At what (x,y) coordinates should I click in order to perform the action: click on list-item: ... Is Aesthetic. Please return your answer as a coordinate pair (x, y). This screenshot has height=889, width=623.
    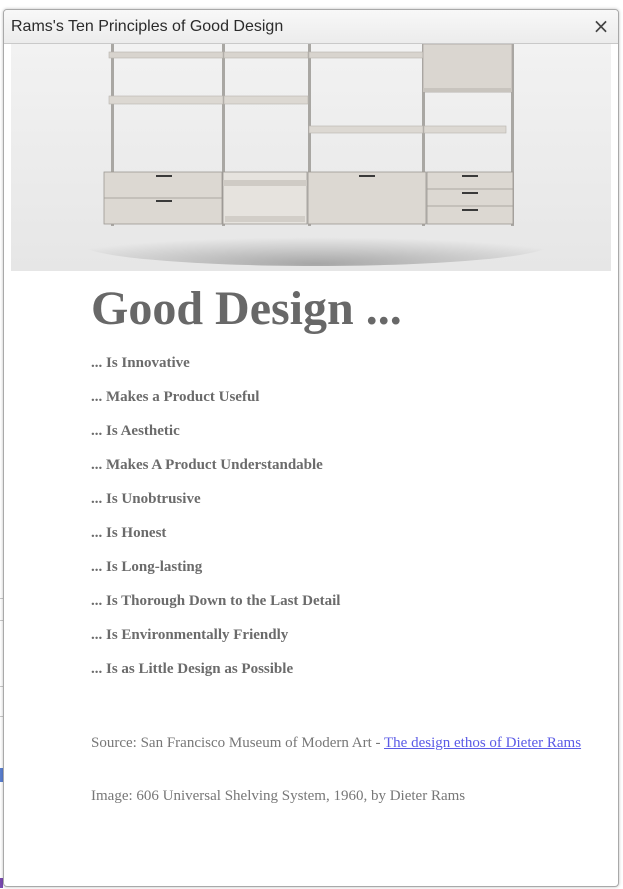
    Looking at the image, I should click on (135, 430).